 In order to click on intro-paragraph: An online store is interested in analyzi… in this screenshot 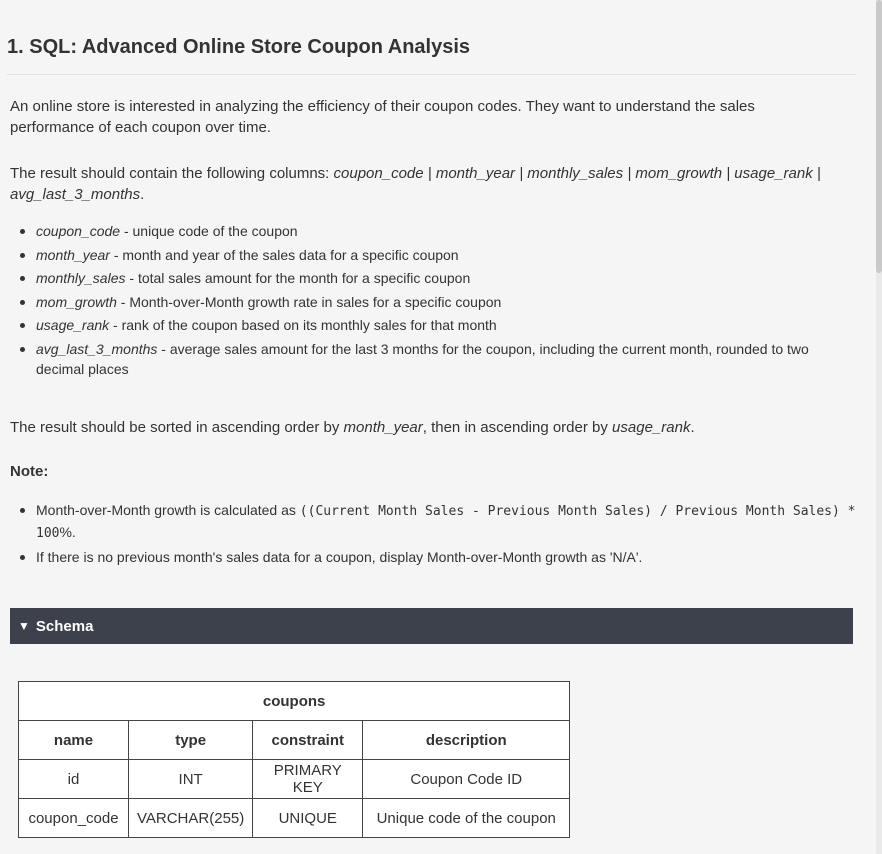, I will do `click(382, 117)`.